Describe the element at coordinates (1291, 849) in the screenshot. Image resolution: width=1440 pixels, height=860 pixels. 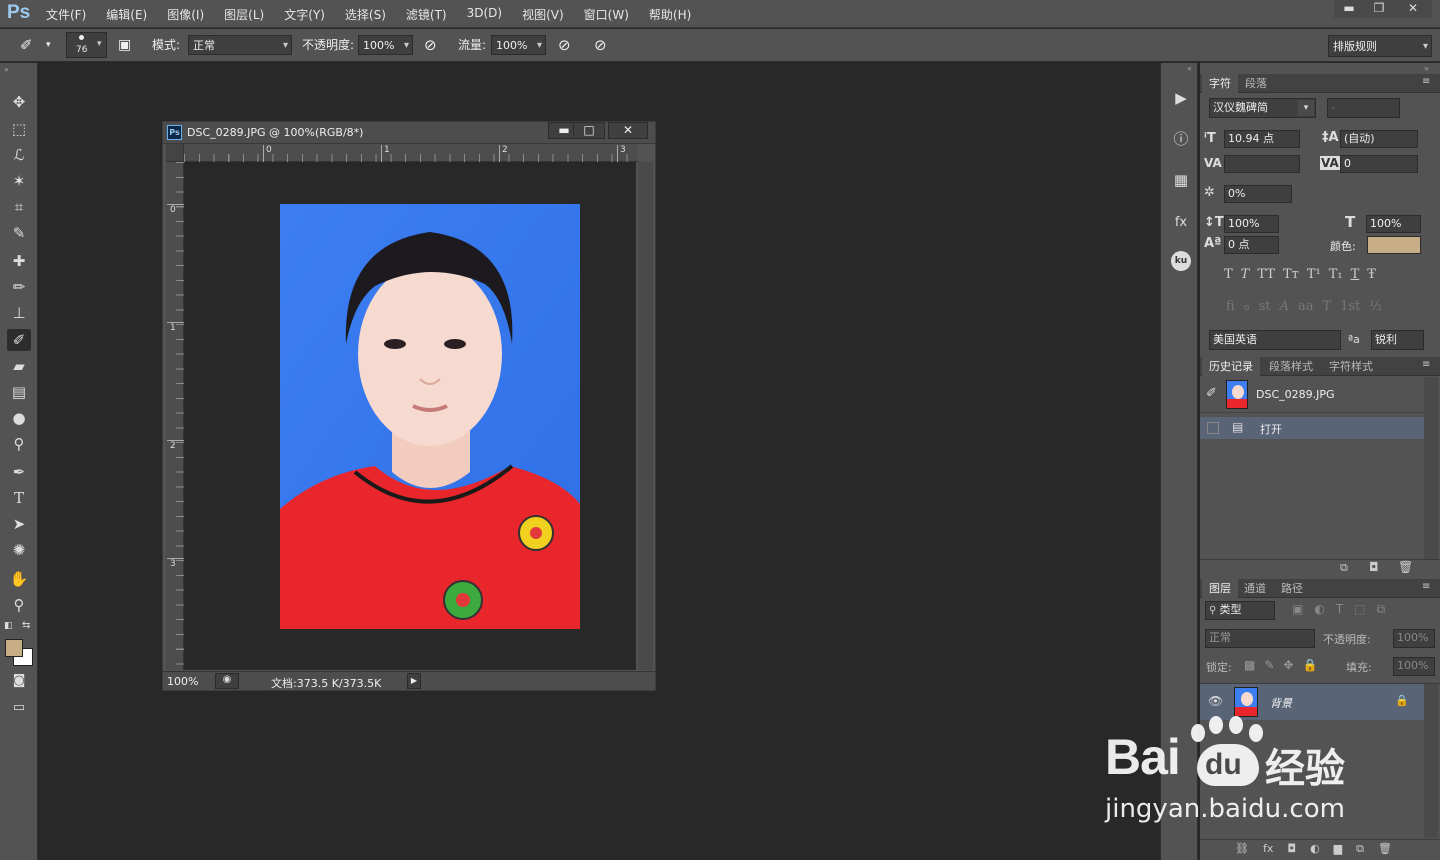
I see `add-mask-icon: ◘` at that location.